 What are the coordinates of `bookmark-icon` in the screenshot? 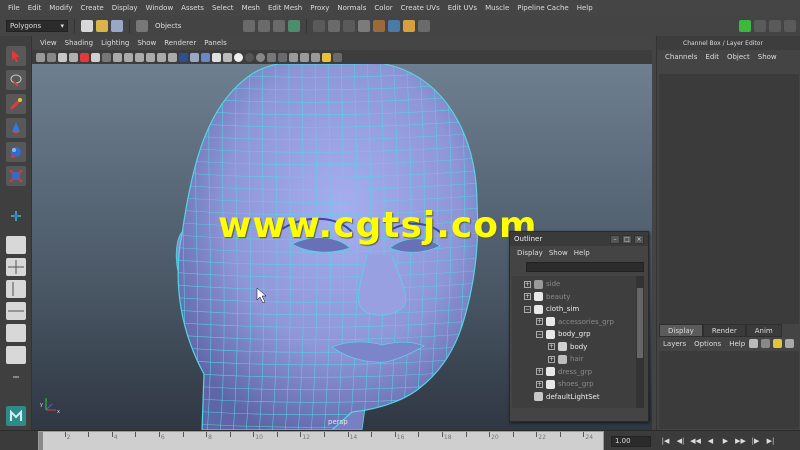 It's located at (62, 57).